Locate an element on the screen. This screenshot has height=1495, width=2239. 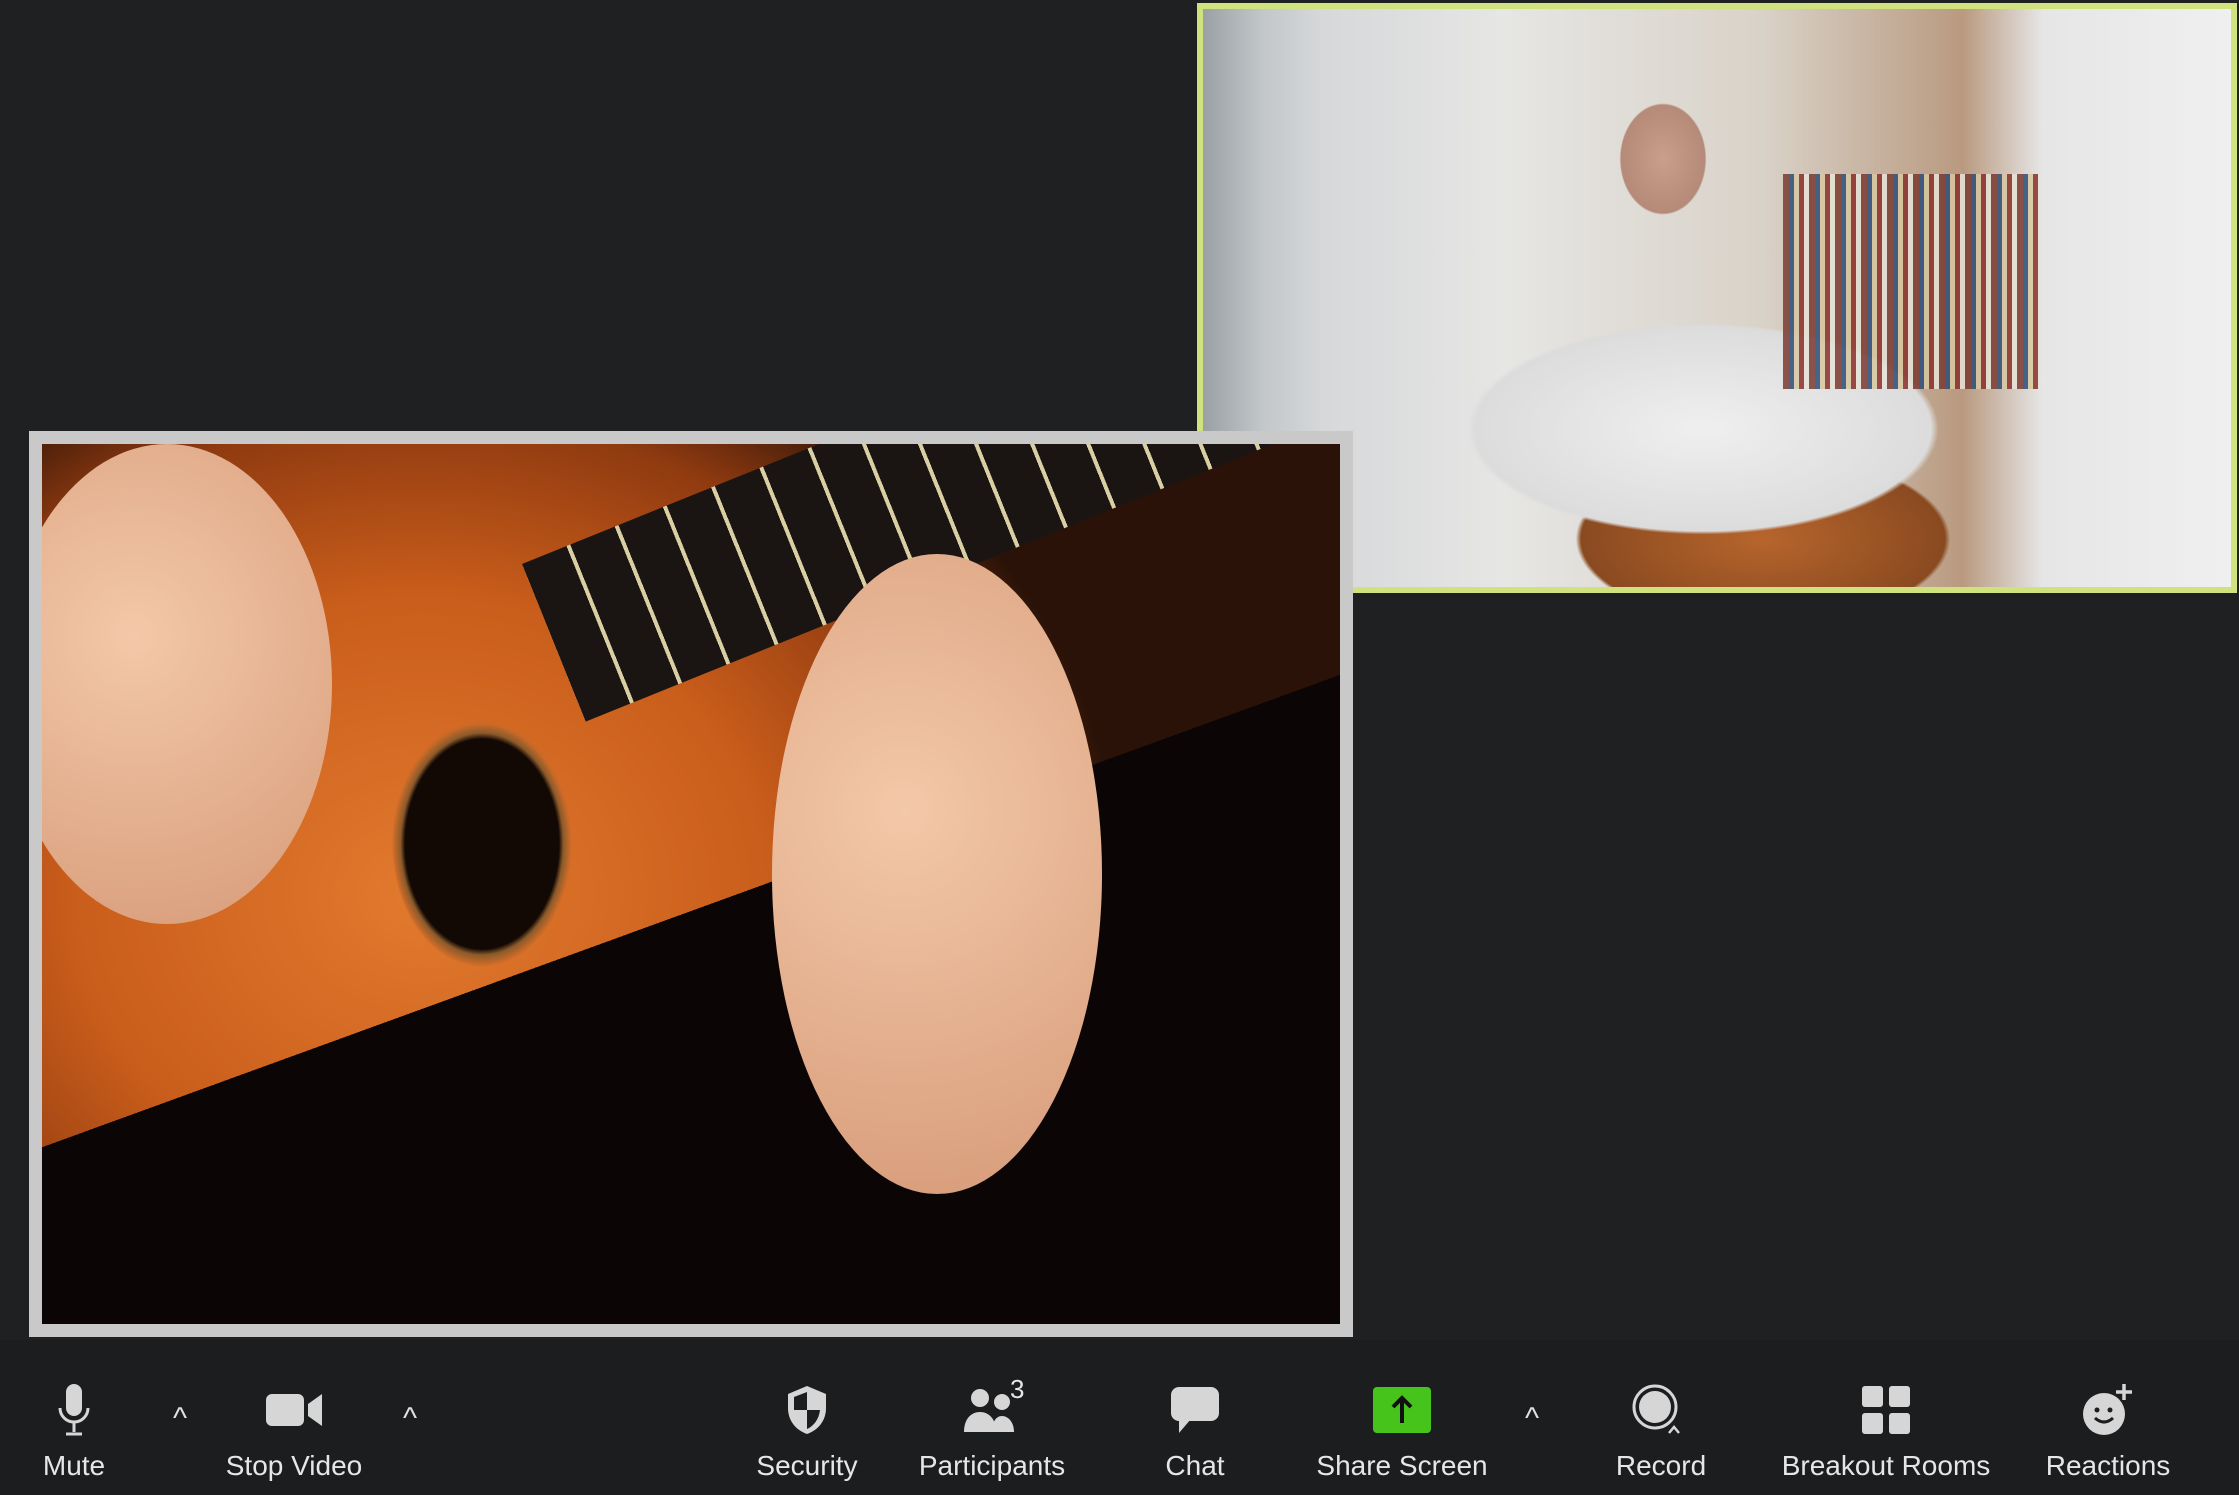
participants-icon: 3 is located at coordinates (993, 1407).